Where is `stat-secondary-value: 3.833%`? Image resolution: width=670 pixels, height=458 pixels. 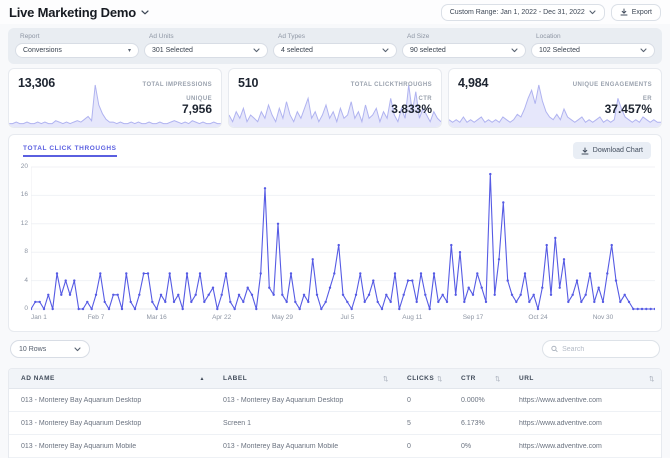
stat-secondary-value: 3.833% is located at coordinates (411, 109).